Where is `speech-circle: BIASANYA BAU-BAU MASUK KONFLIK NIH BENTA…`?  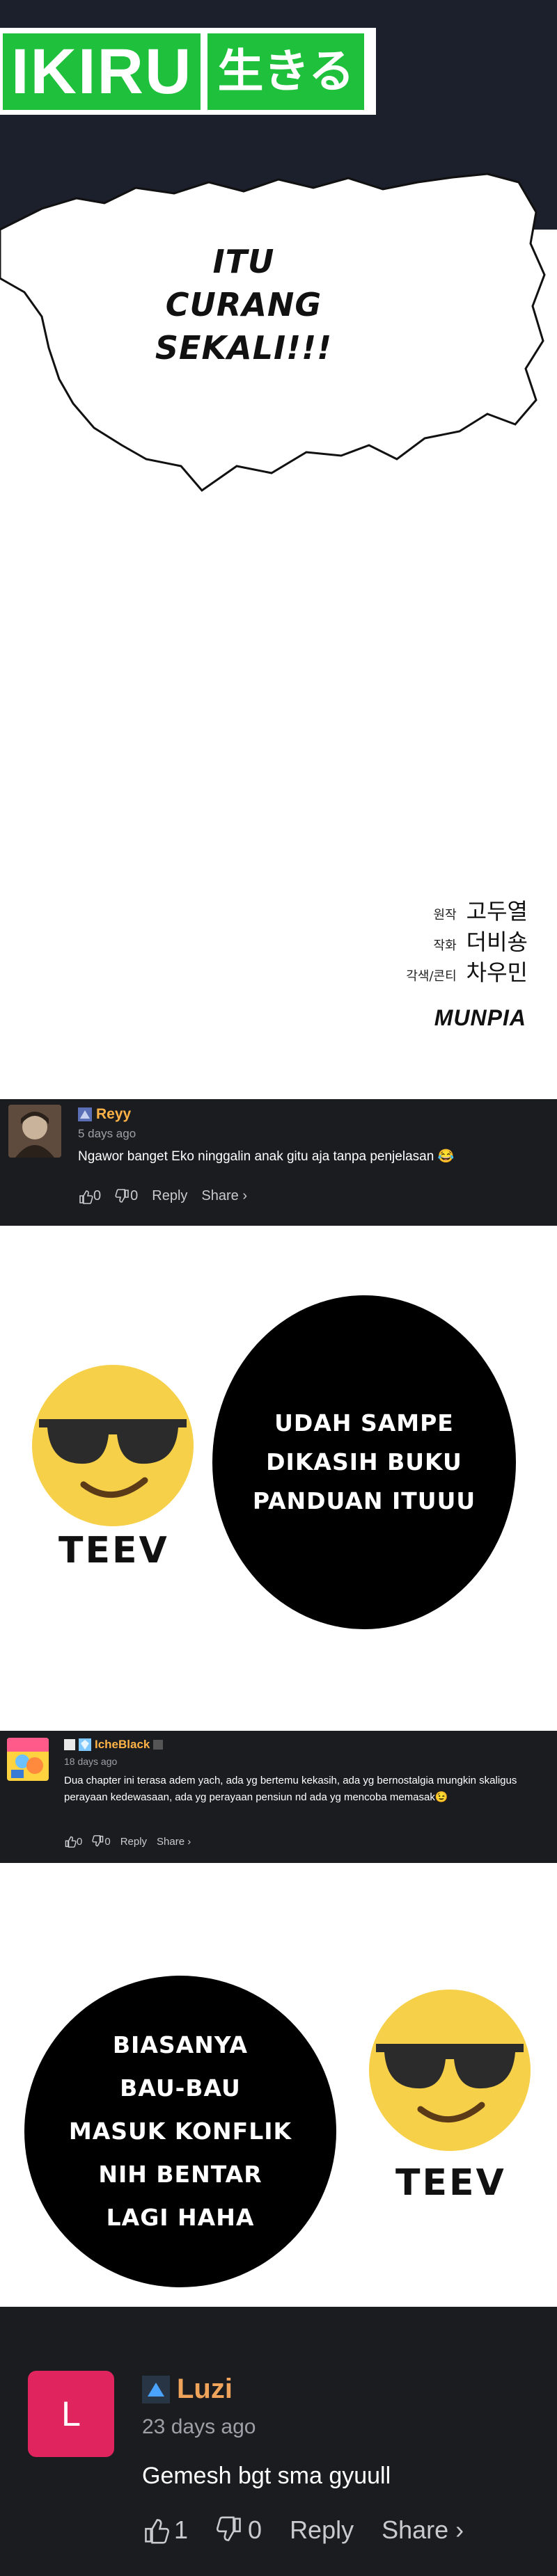 speech-circle: BIASANYA BAU-BAU MASUK KONFLIK NIH BENTA… is located at coordinates (180, 2131).